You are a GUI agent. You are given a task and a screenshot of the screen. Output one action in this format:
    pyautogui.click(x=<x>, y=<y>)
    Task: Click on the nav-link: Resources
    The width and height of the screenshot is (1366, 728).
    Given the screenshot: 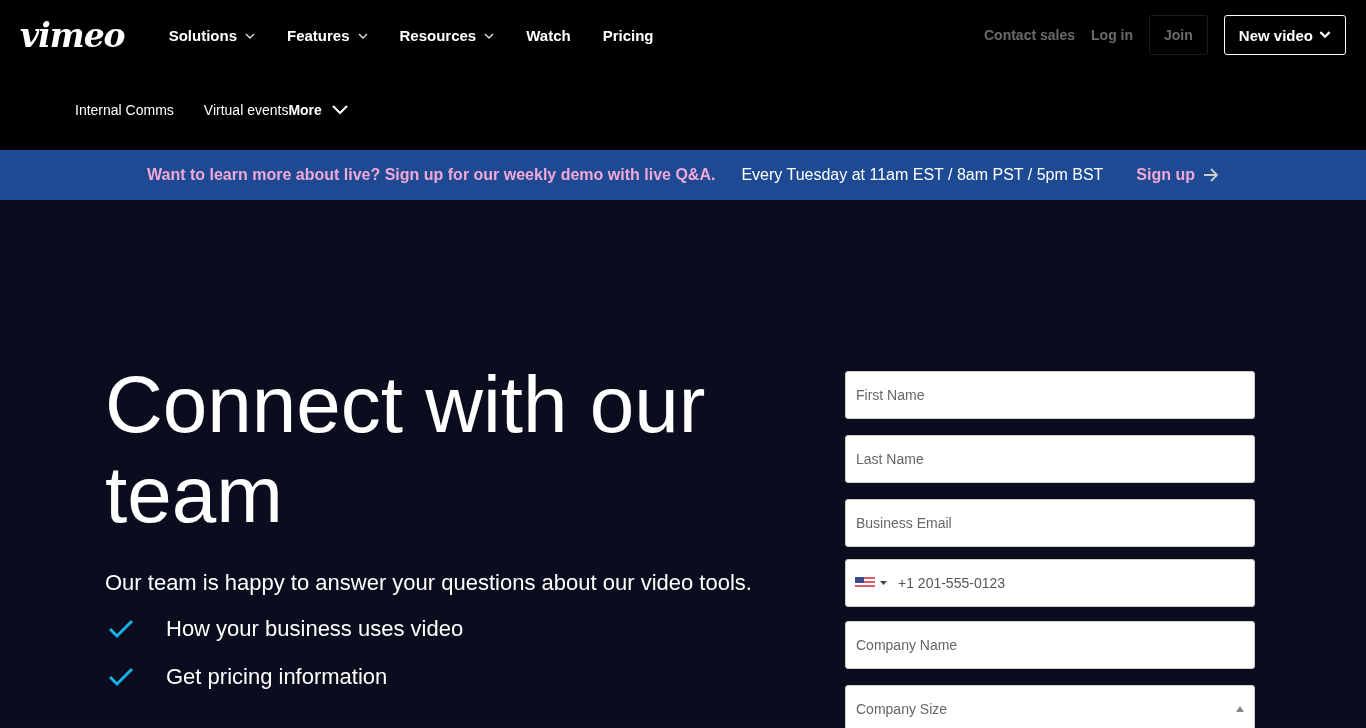 What is the action you would take?
    pyautogui.click(x=447, y=35)
    